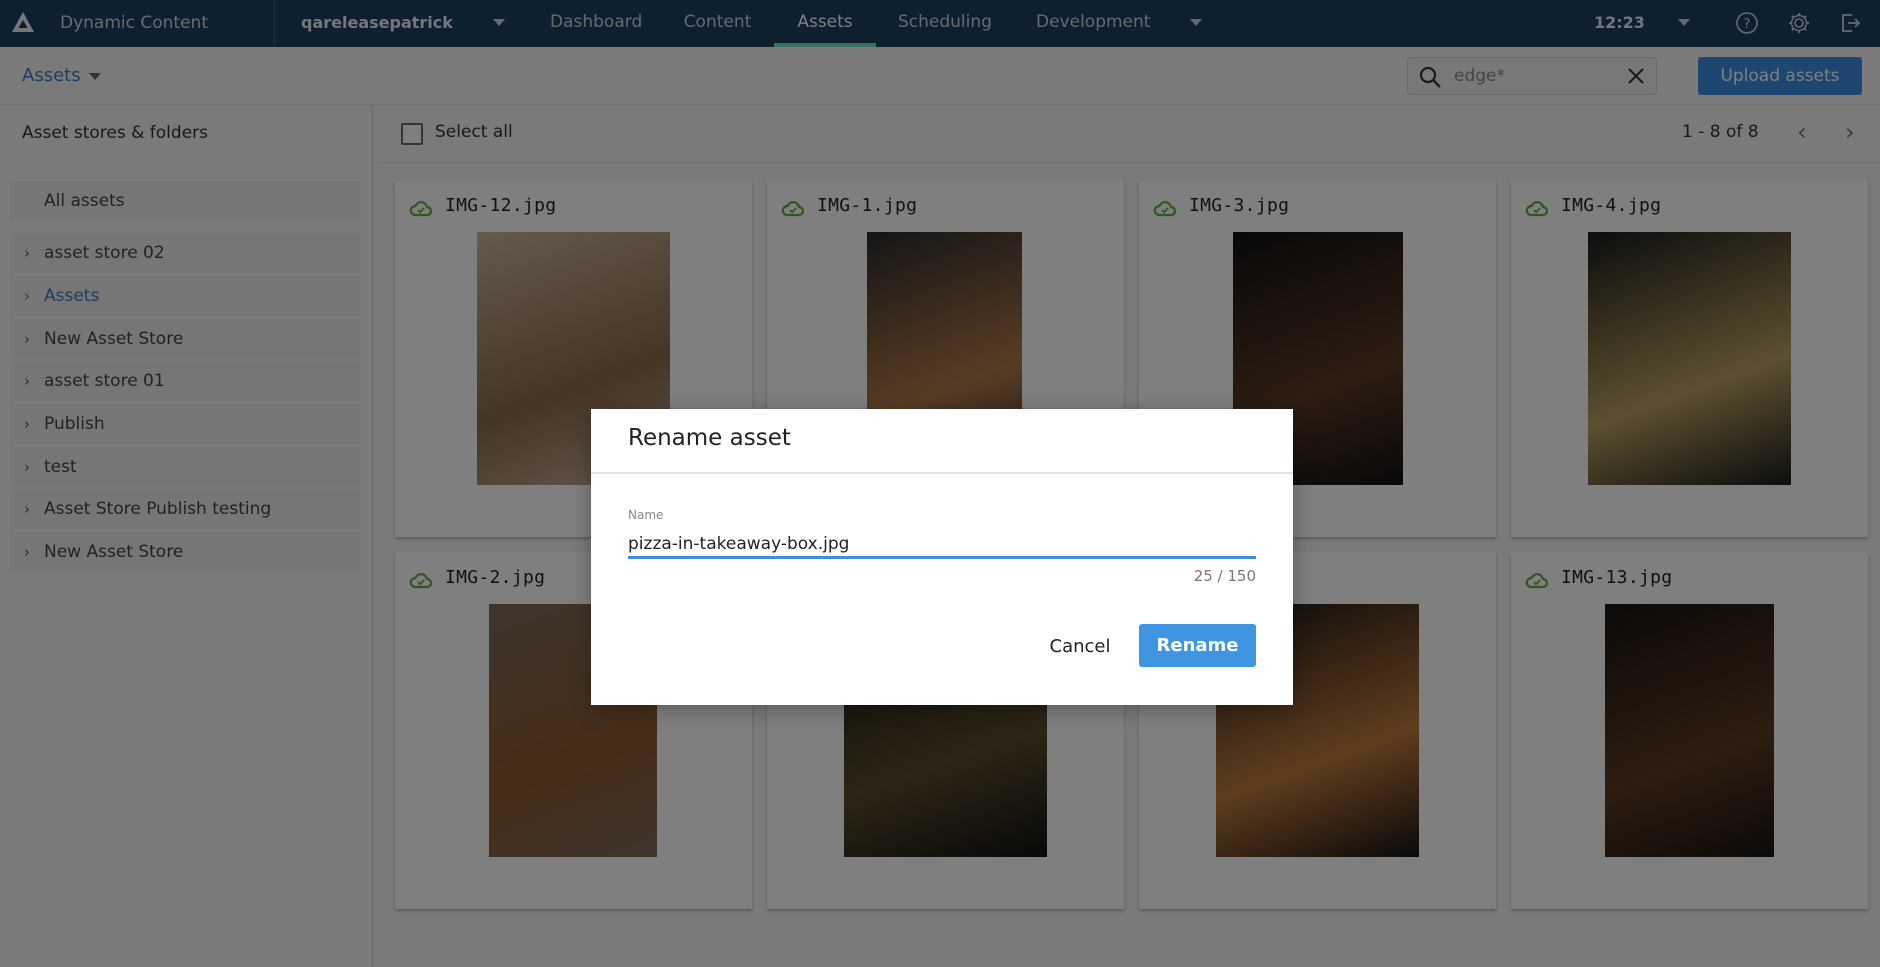 The width and height of the screenshot is (1880, 967). What do you see at coordinates (942, 545) in the screenshot?
I see `name-input` at bounding box center [942, 545].